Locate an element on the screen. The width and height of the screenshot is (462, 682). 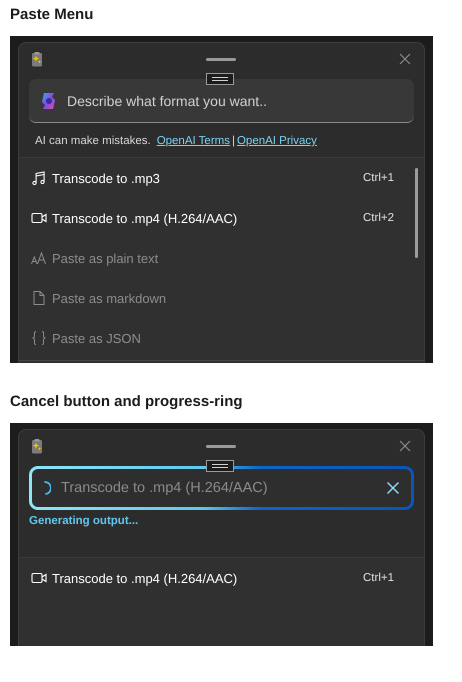
braces-icon is located at coordinates (39, 338).